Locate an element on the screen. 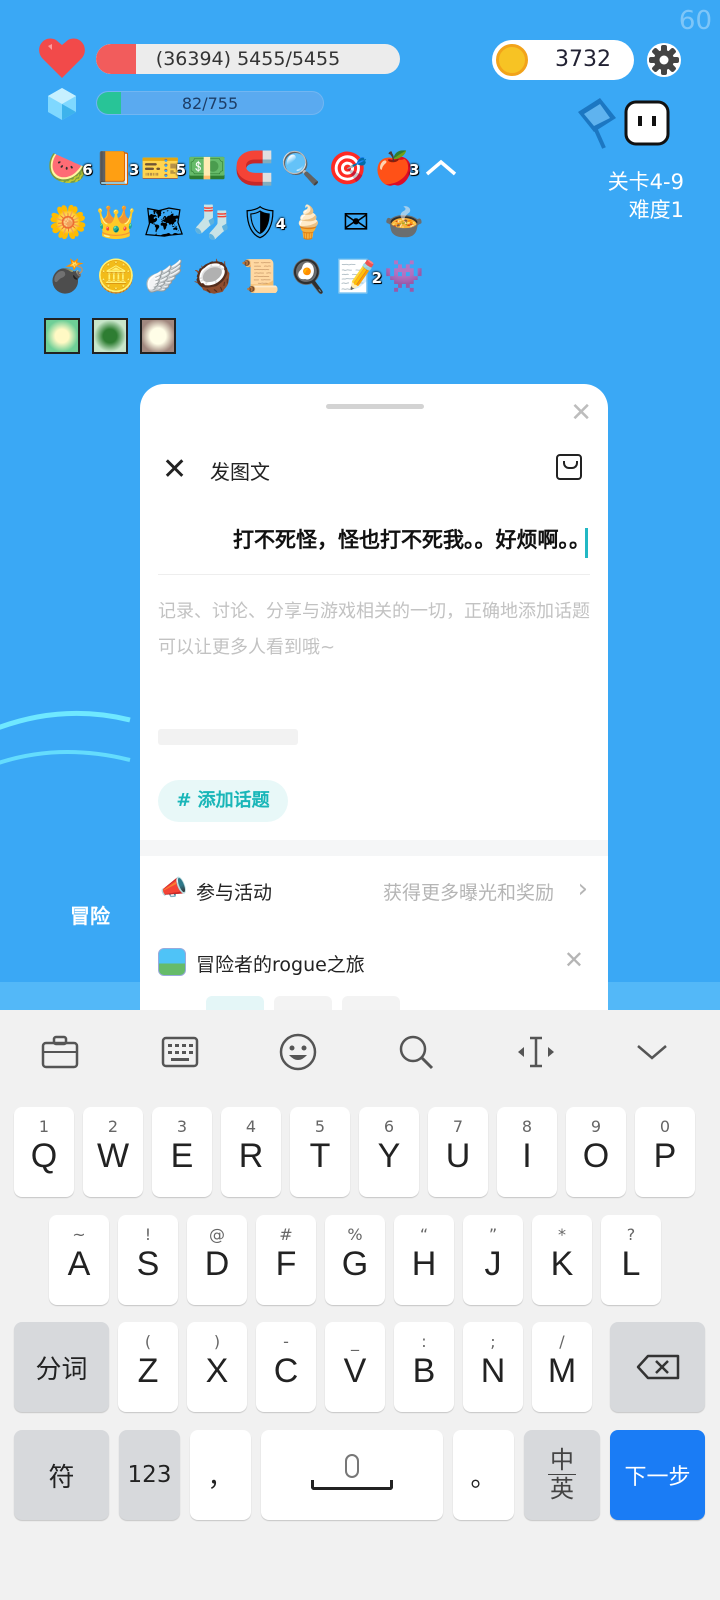 This screenshot has width=720, height=1600. space-key is located at coordinates (352, 1475).